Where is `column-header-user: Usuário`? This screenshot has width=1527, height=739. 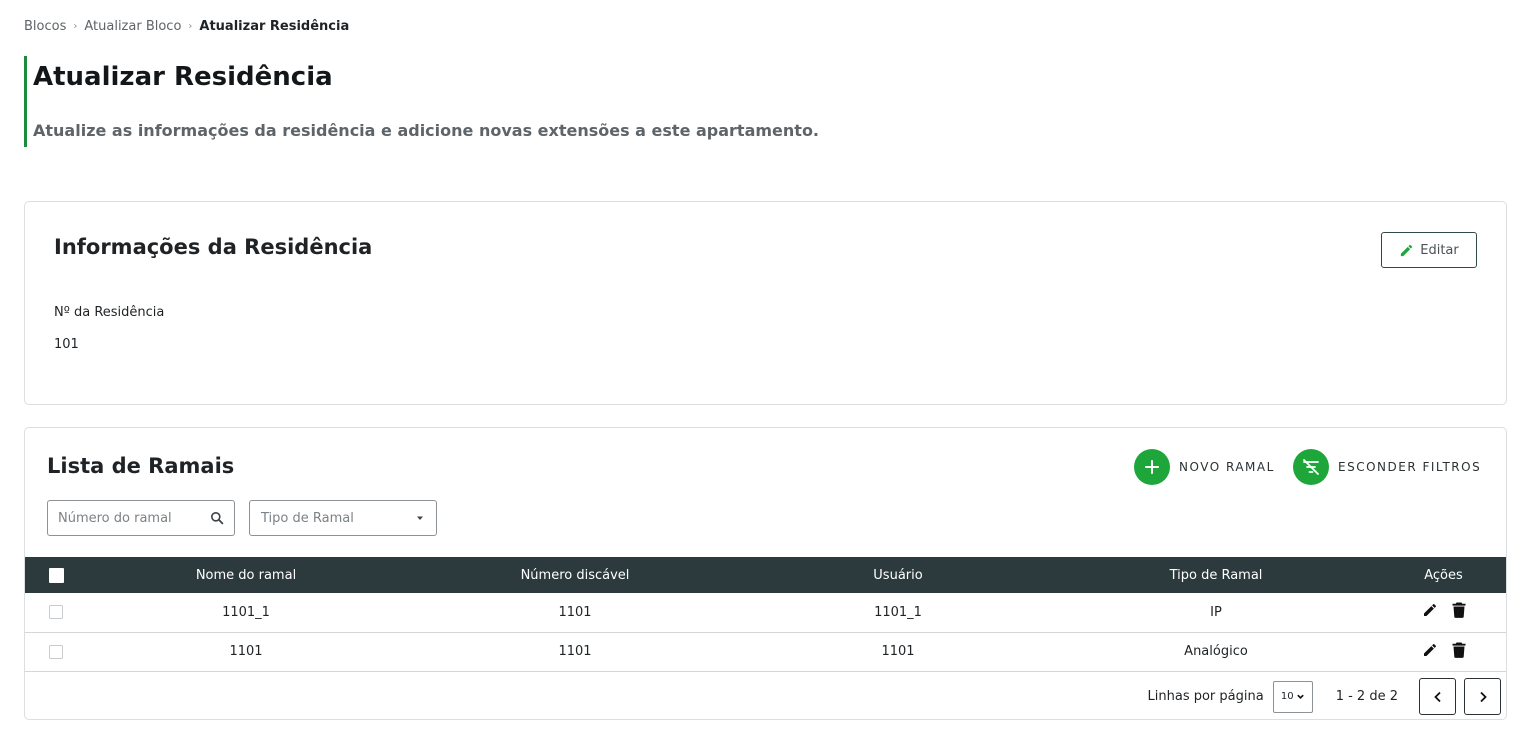 column-header-user: Usuário is located at coordinates (898, 575).